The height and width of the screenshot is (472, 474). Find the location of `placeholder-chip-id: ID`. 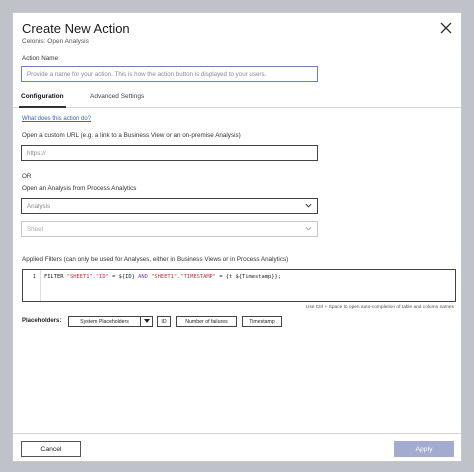

placeholder-chip-id: ID is located at coordinates (164, 321).